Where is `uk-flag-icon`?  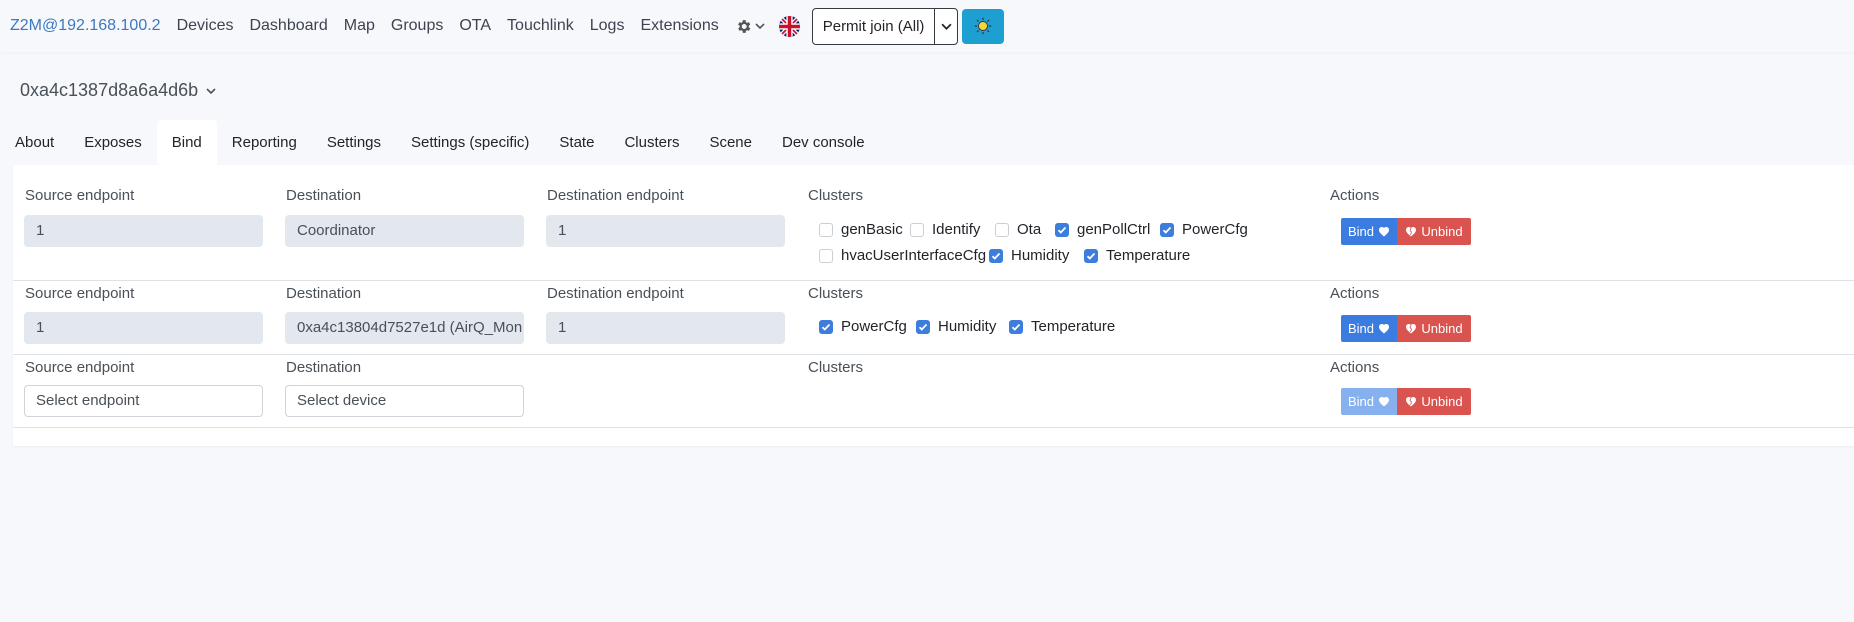
uk-flag-icon is located at coordinates (789, 26).